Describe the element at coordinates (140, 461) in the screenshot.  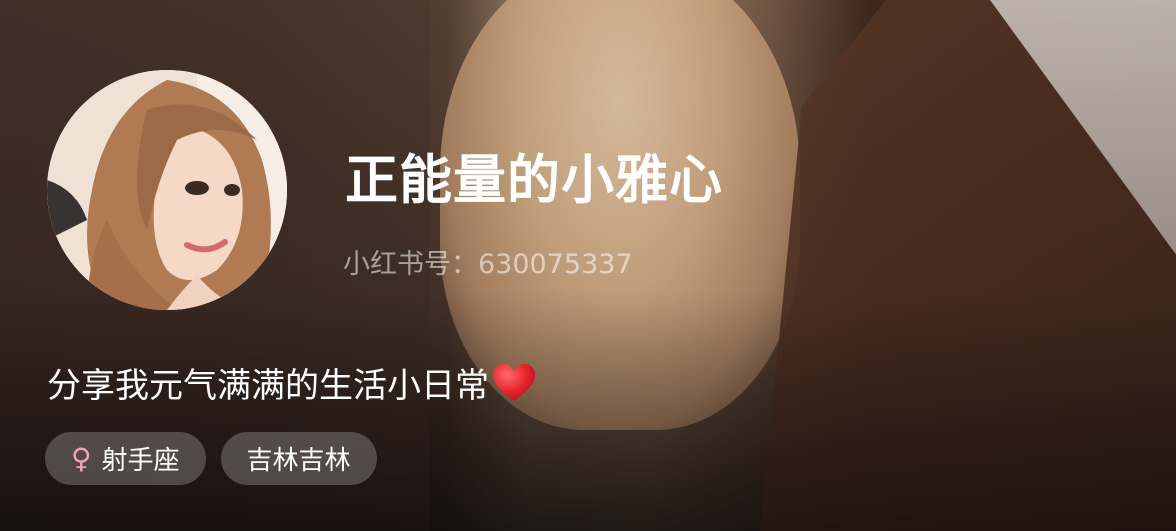
I see `tag-zodiac-label: 射手座` at that location.